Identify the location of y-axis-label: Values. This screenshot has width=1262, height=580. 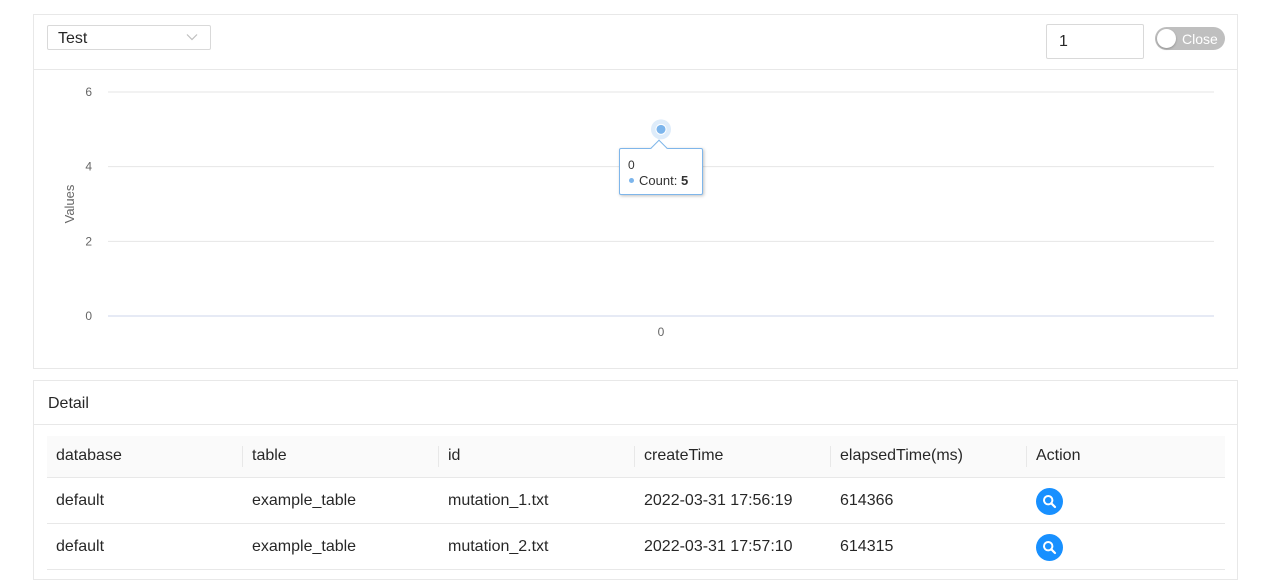
(69, 203).